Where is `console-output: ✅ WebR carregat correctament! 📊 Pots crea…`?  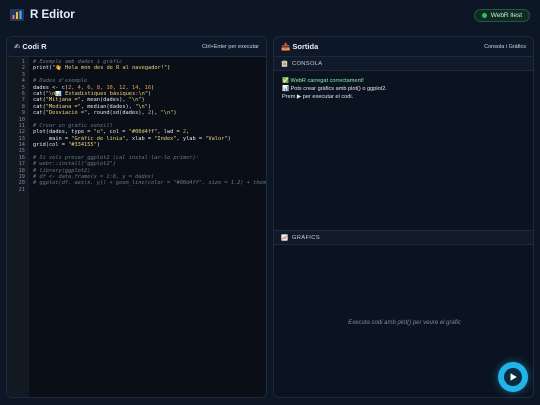
console-output: ✅ WebR carregat correctament! 📊 Pots crea… is located at coordinates (403, 89).